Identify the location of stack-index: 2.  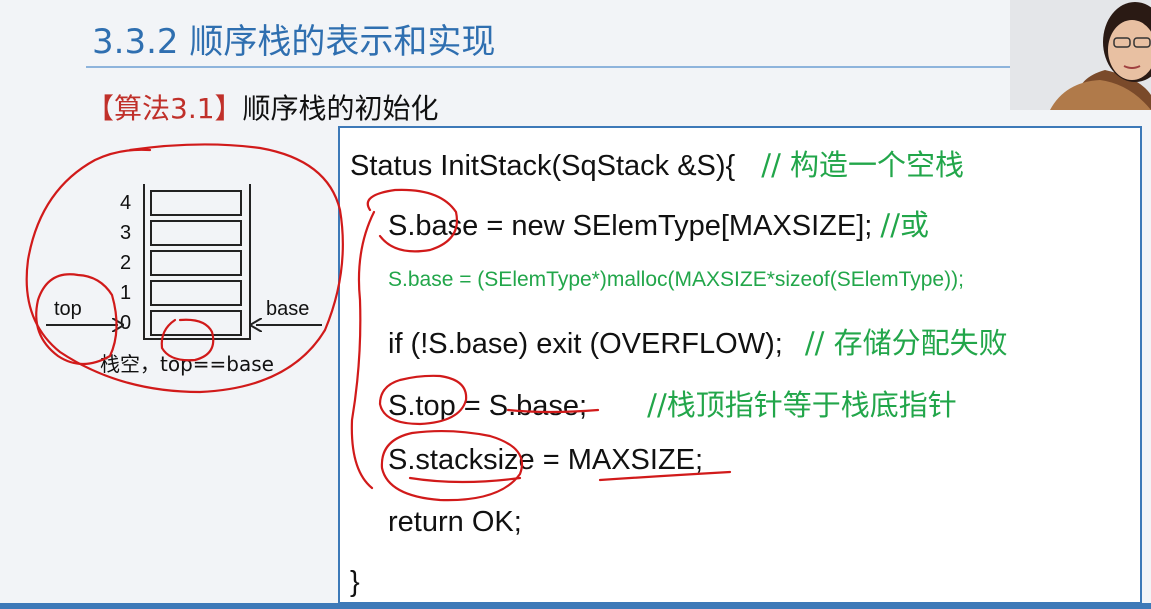
(126, 263).